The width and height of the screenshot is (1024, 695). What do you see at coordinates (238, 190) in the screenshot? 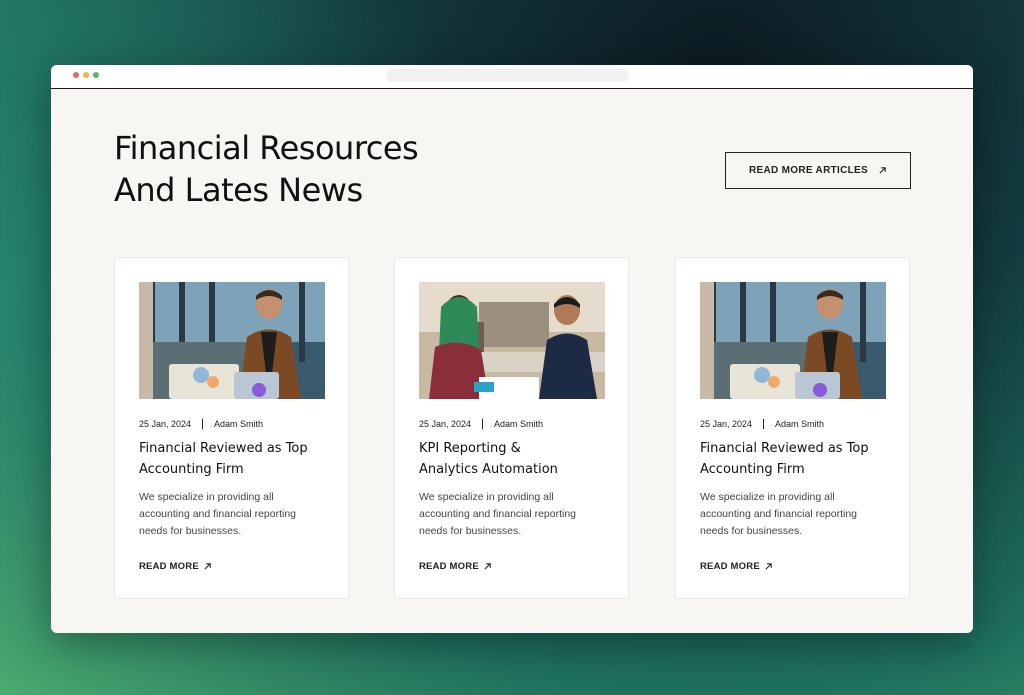
I see `section-title-line2: And Lates News` at bounding box center [238, 190].